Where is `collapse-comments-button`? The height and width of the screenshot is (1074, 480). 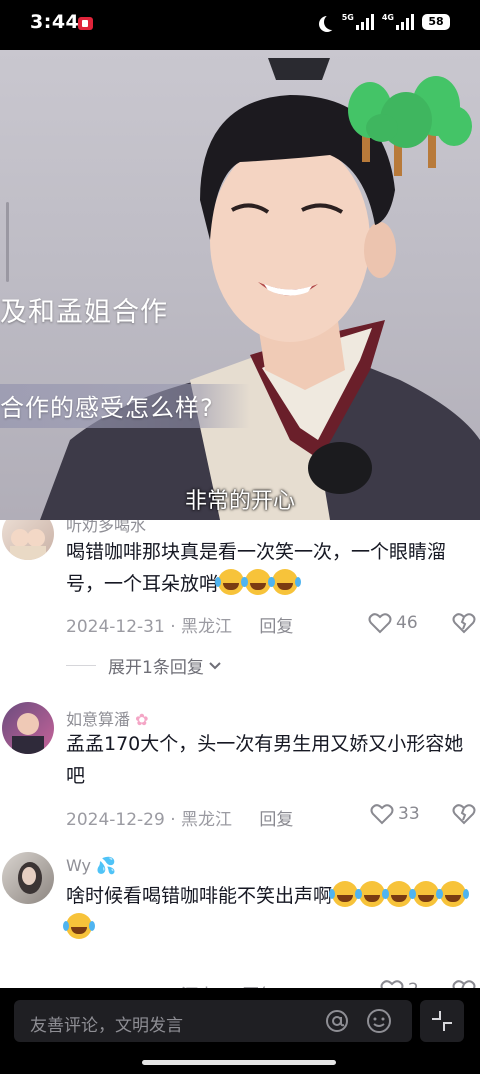
collapse-comments-button is located at coordinates (442, 1021).